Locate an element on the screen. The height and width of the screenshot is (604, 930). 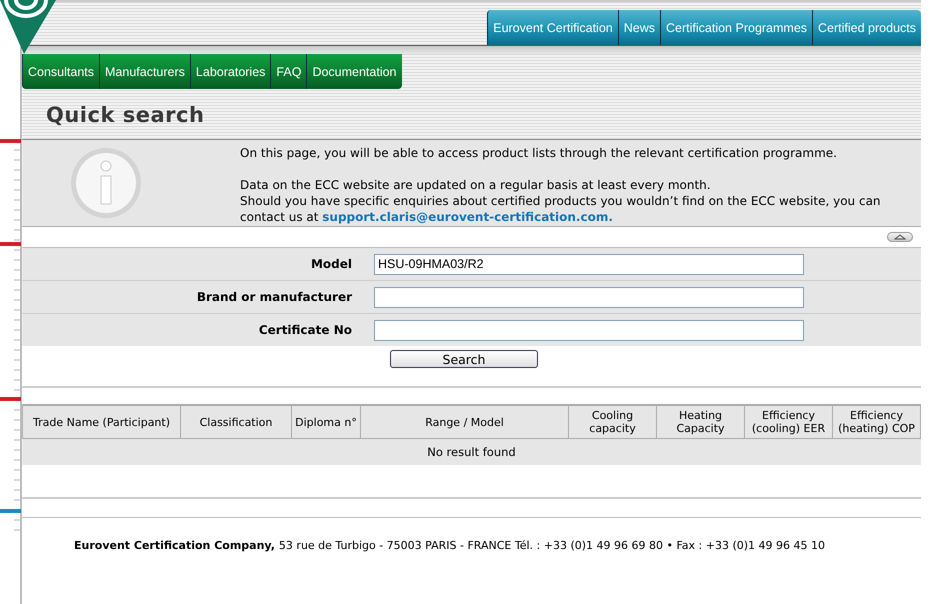
column-header: Diploma n° is located at coordinates (326, 421).